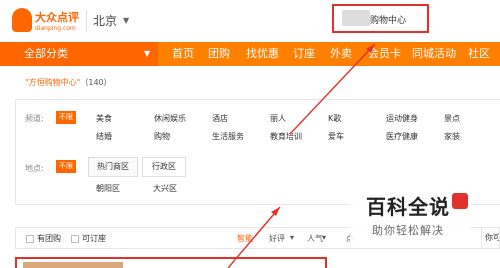  Describe the element at coordinates (30, 239) in the screenshot. I see `groupbuy-checkbox` at that location.